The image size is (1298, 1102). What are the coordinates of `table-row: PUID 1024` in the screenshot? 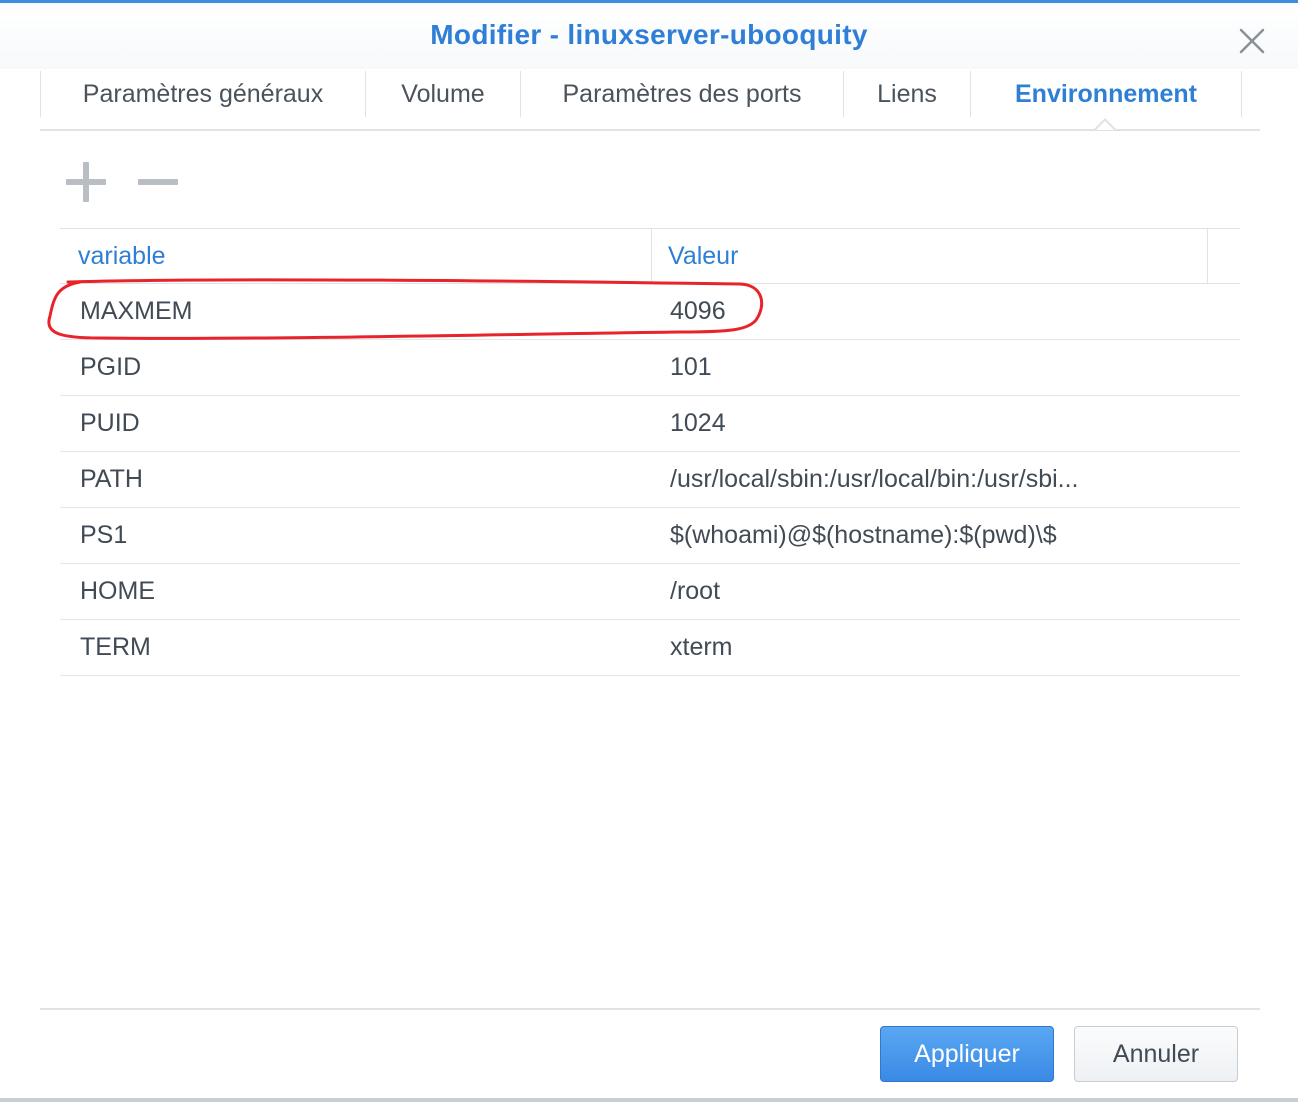 It's located at (650, 424).